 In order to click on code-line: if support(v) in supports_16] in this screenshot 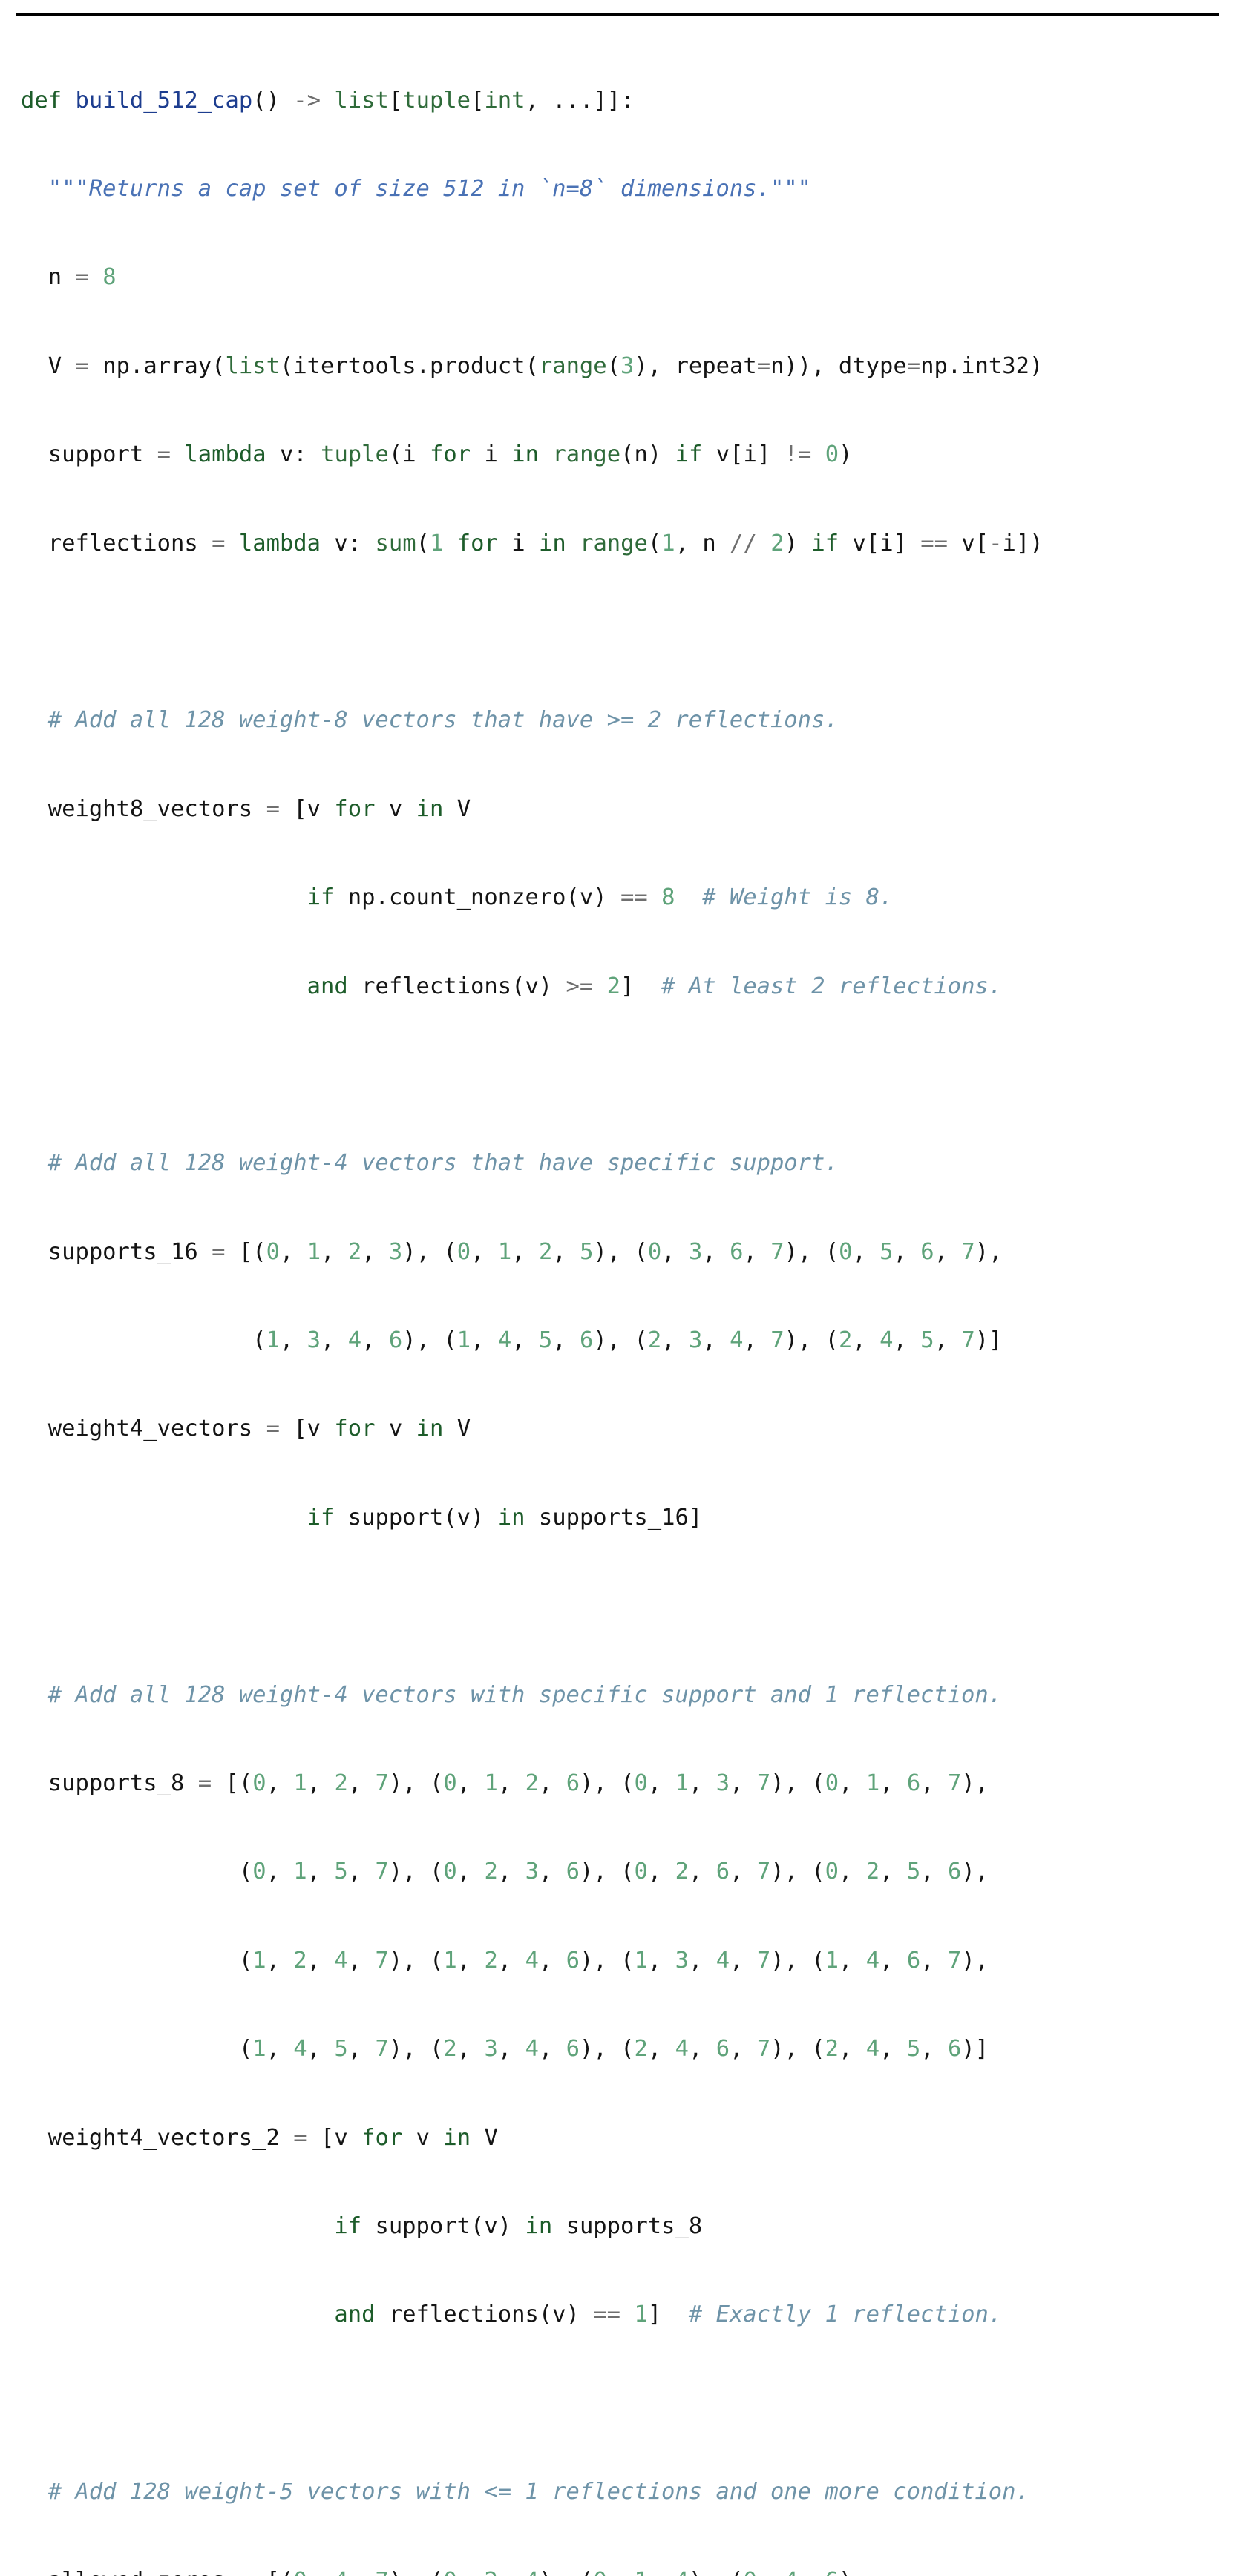, I will do `click(505, 1517)`.